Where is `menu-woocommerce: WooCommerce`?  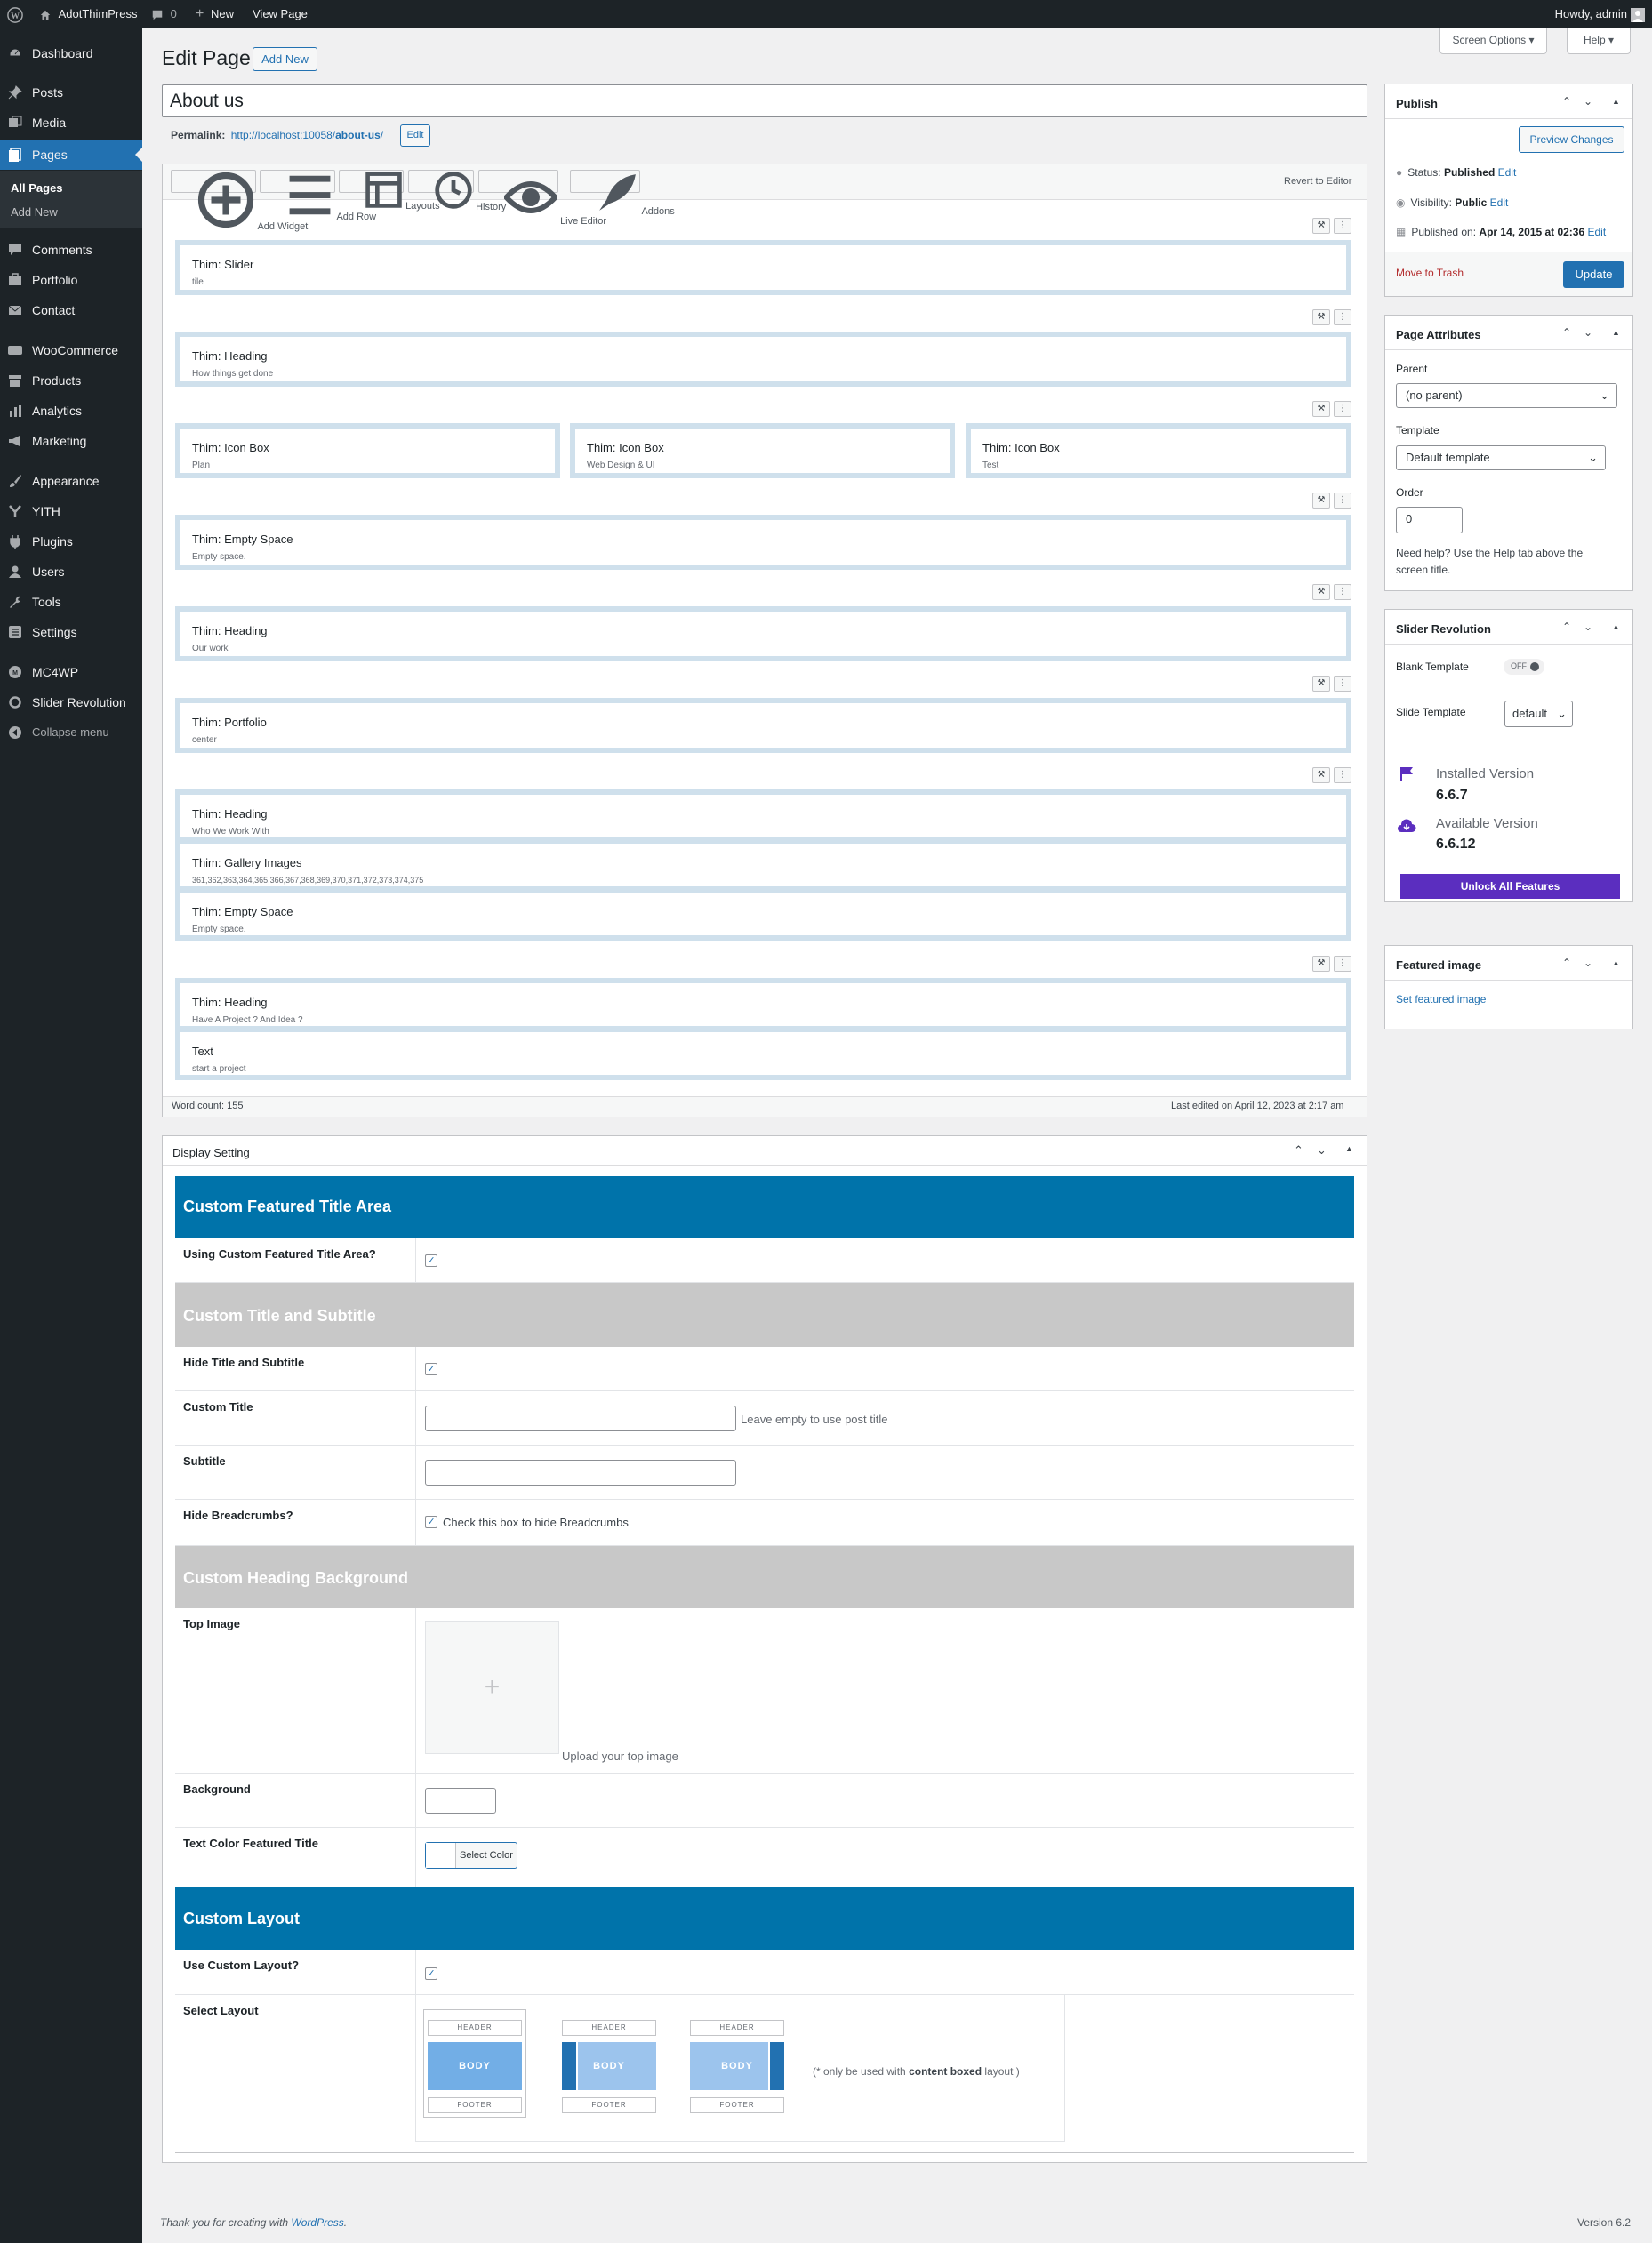
menu-woocommerce: WooCommerce is located at coordinates (71, 350).